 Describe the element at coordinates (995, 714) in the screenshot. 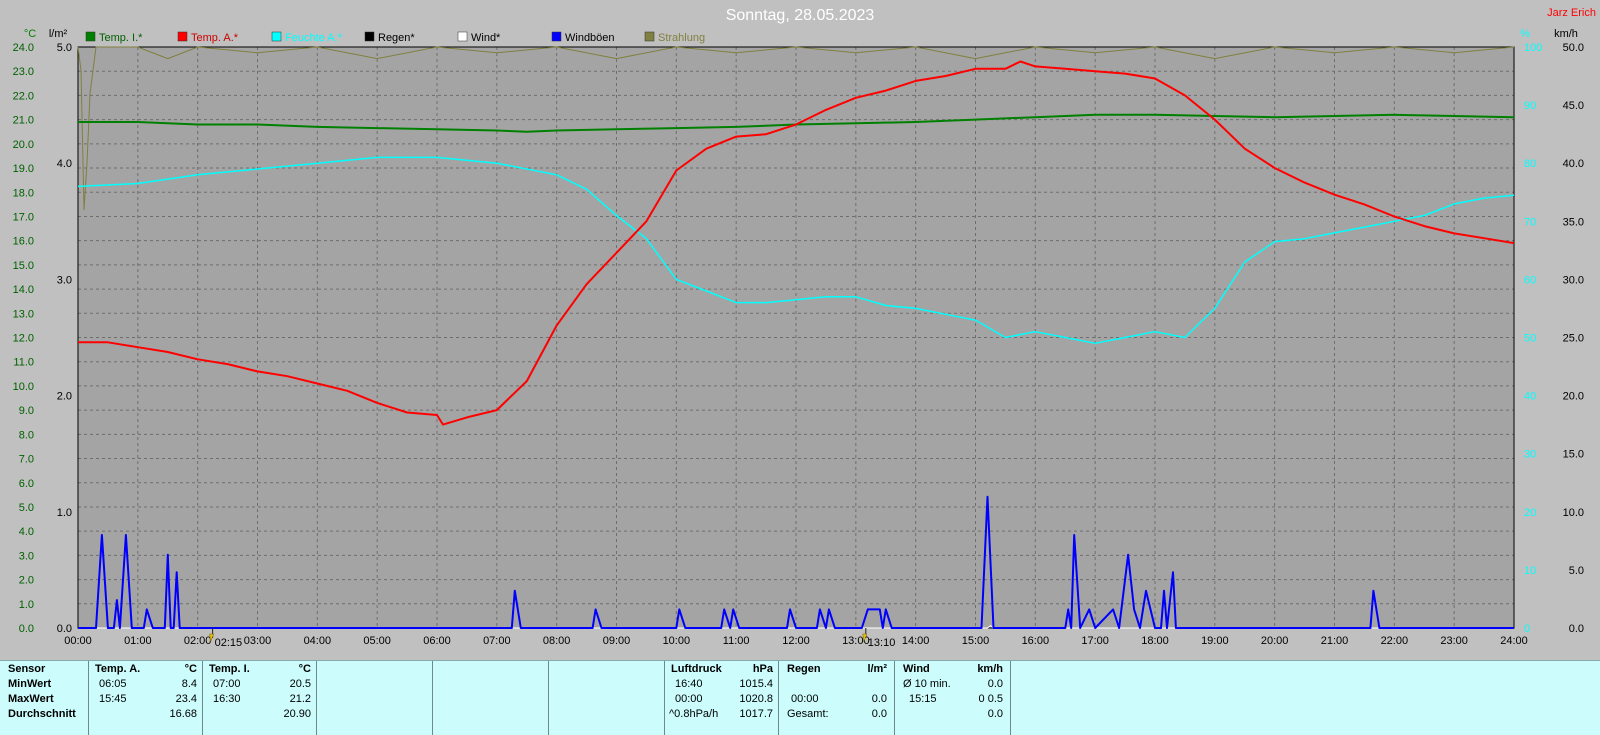

I see `wind-avg-day: 0.0` at that location.